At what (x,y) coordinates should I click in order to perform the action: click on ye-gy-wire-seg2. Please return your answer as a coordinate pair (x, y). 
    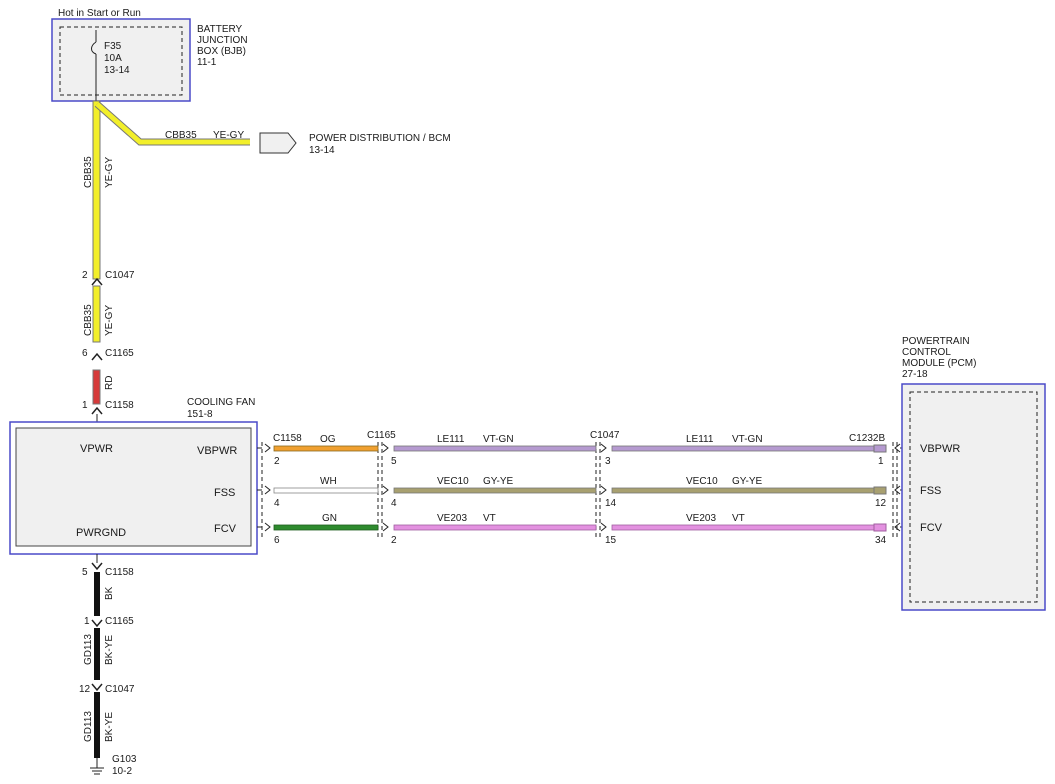
    Looking at the image, I should click on (96, 314).